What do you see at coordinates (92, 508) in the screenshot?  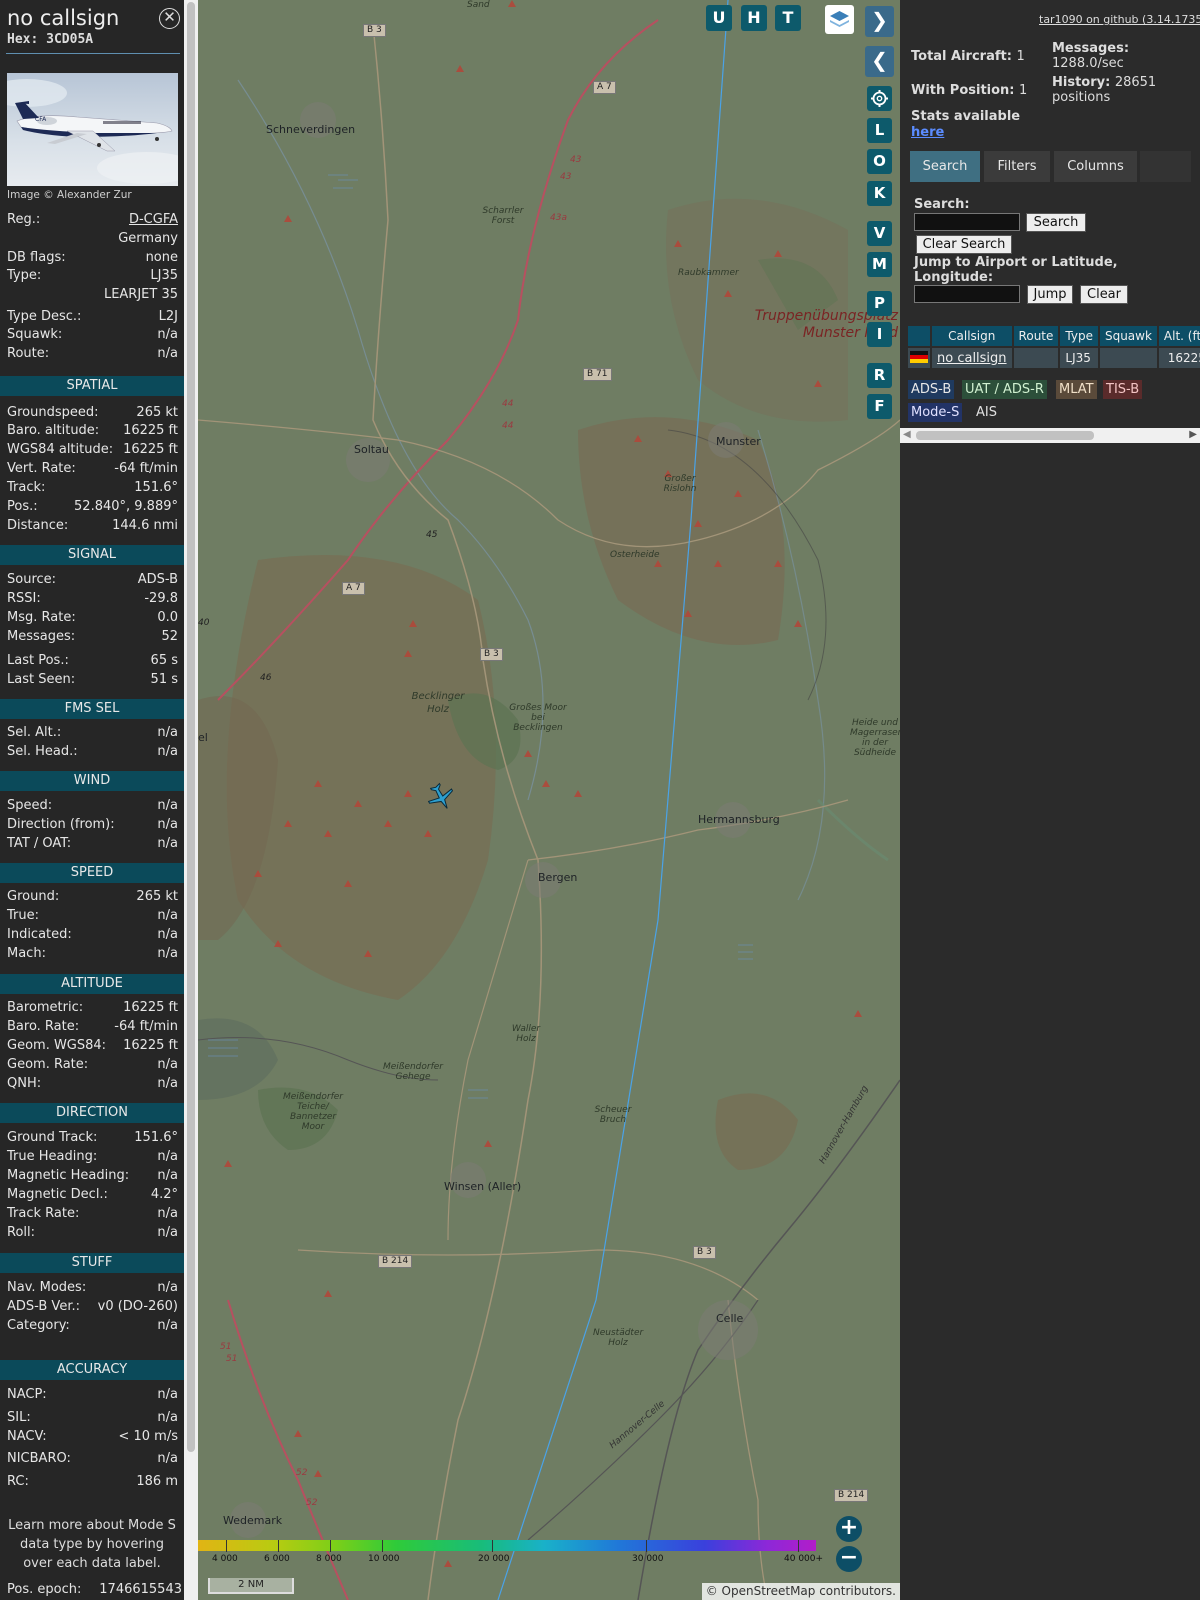 I see `info-row: Pos.: 52.840°, 9.889°` at bounding box center [92, 508].